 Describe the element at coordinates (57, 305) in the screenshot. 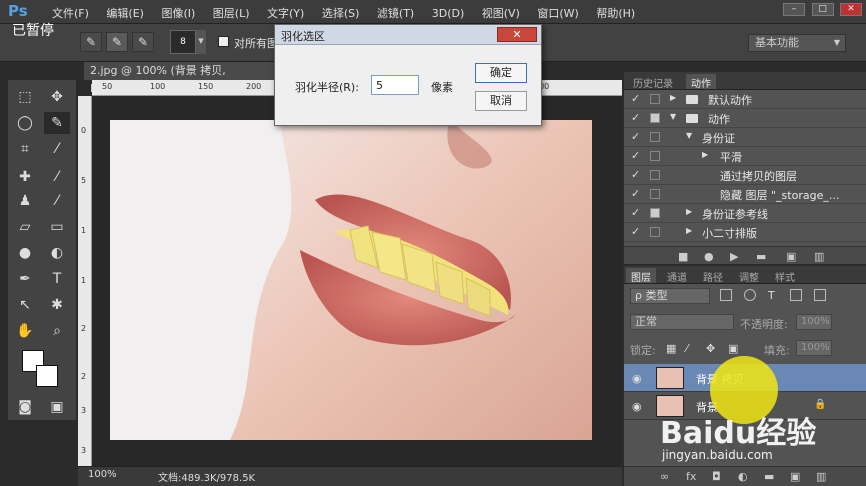

I see `shape-tool-icon: ✱` at that location.